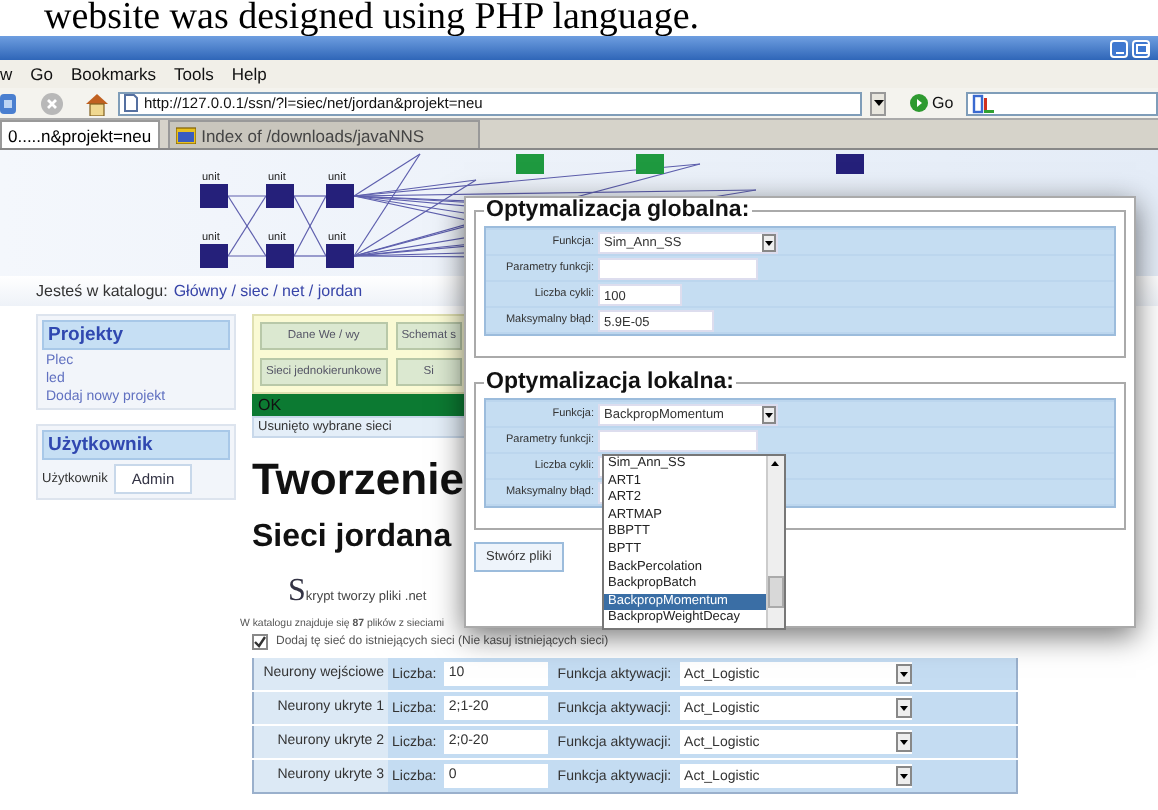 This screenshot has width=1158, height=810. What do you see at coordinates (618, 210) in the screenshot?
I see `section-title: Optymalizacja globalna:` at bounding box center [618, 210].